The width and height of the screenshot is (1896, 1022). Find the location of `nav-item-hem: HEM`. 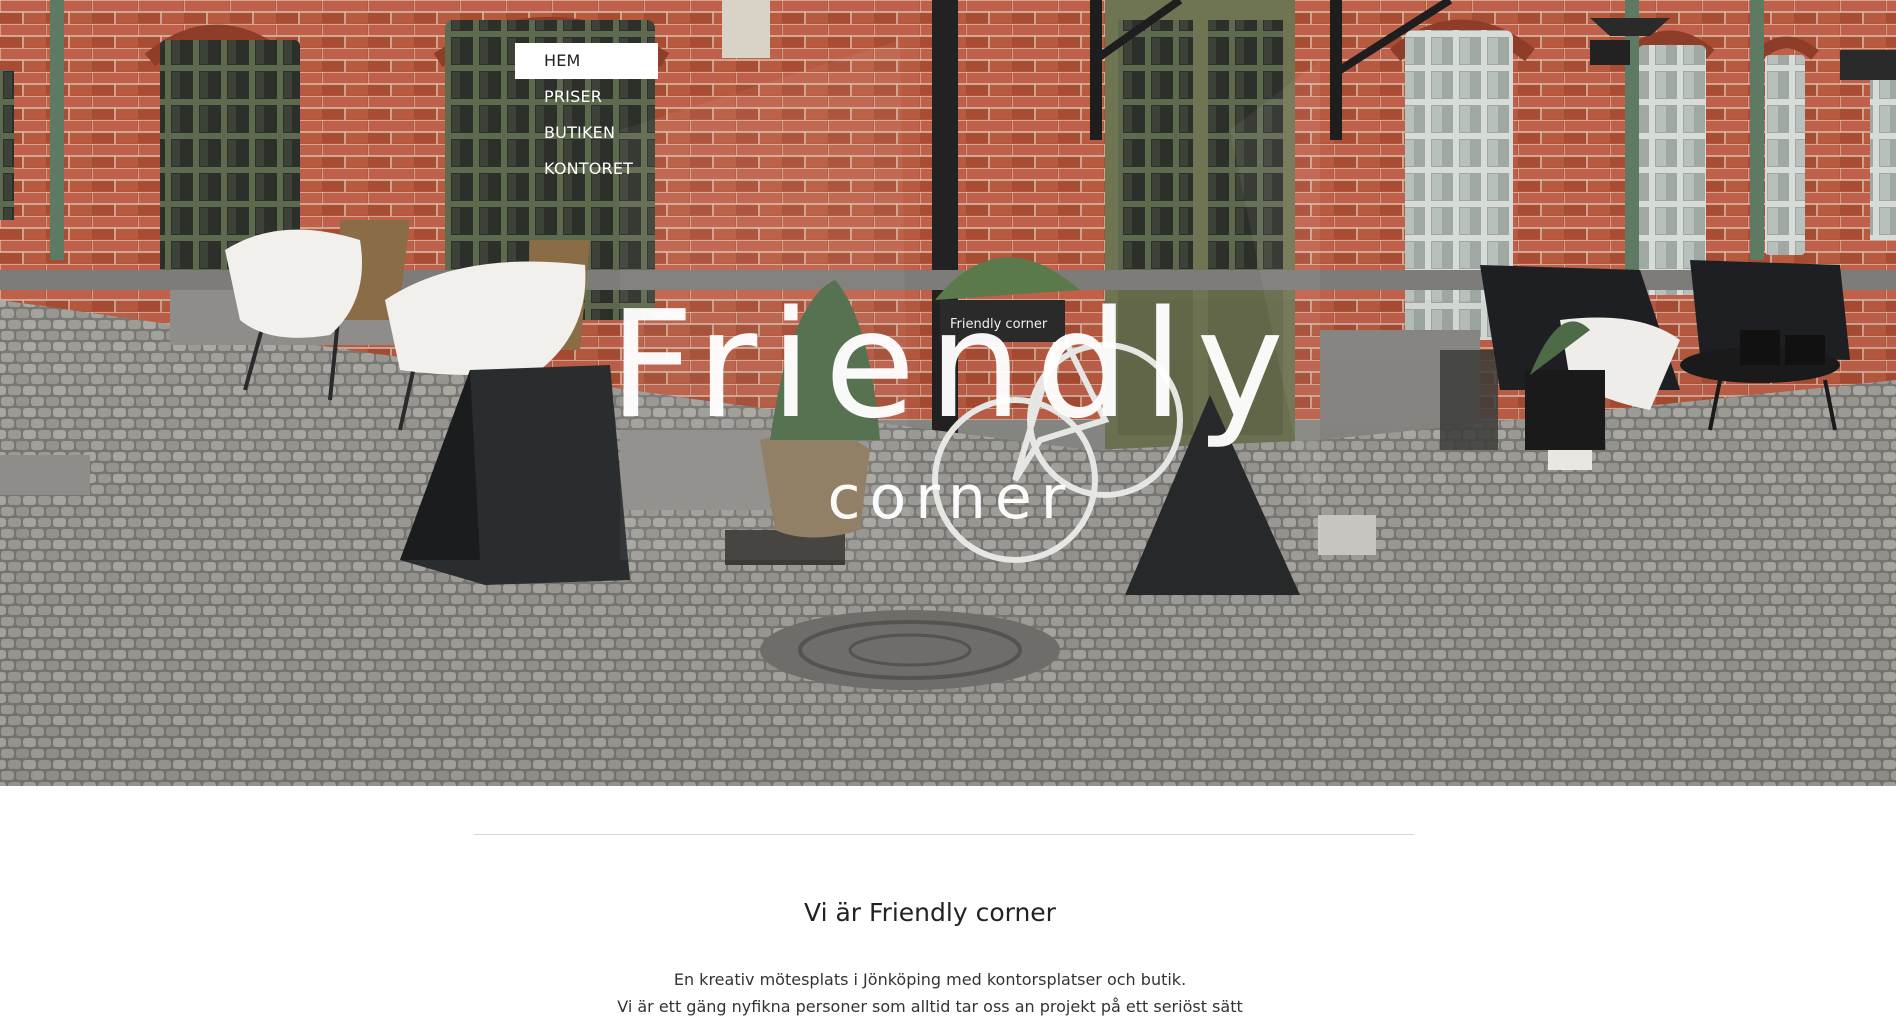

nav-item-hem: HEM is located at coordinates (586, 61).